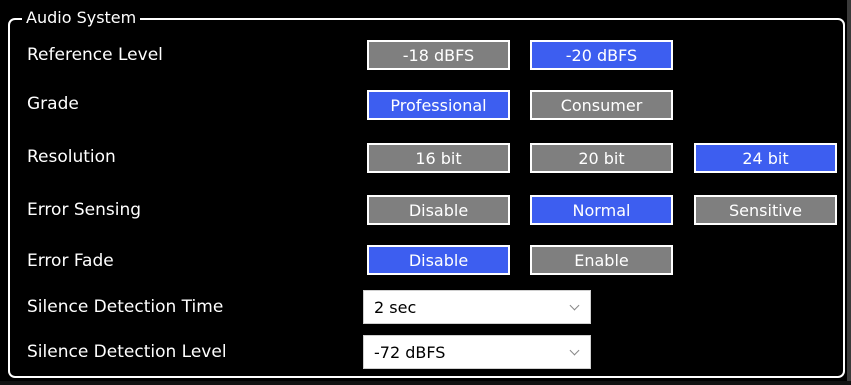  Describe the element at coordinates (70, 261) in the screenshot. I see `error-fade-label: Error Fade` at that location.